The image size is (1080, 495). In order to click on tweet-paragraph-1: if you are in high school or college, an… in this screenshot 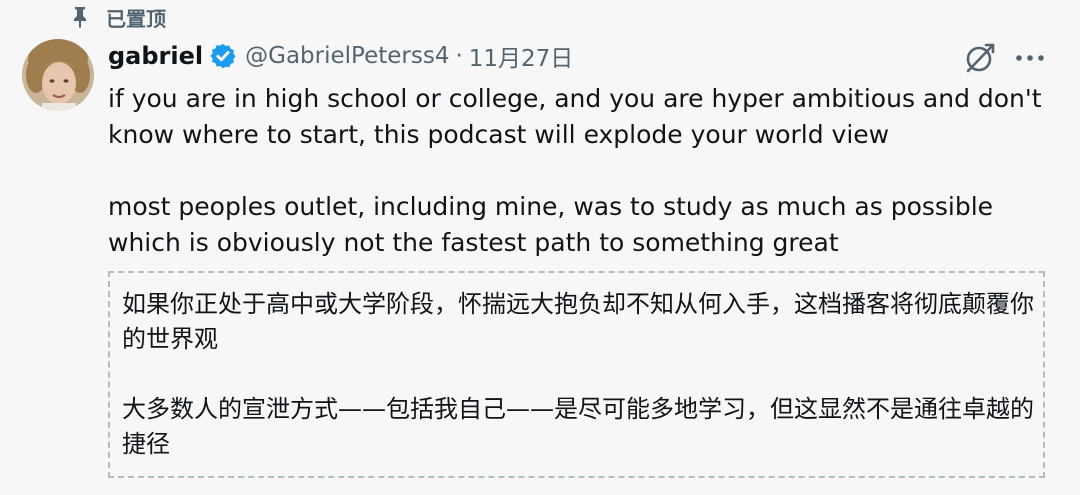, I will do `click(575, 116)`.